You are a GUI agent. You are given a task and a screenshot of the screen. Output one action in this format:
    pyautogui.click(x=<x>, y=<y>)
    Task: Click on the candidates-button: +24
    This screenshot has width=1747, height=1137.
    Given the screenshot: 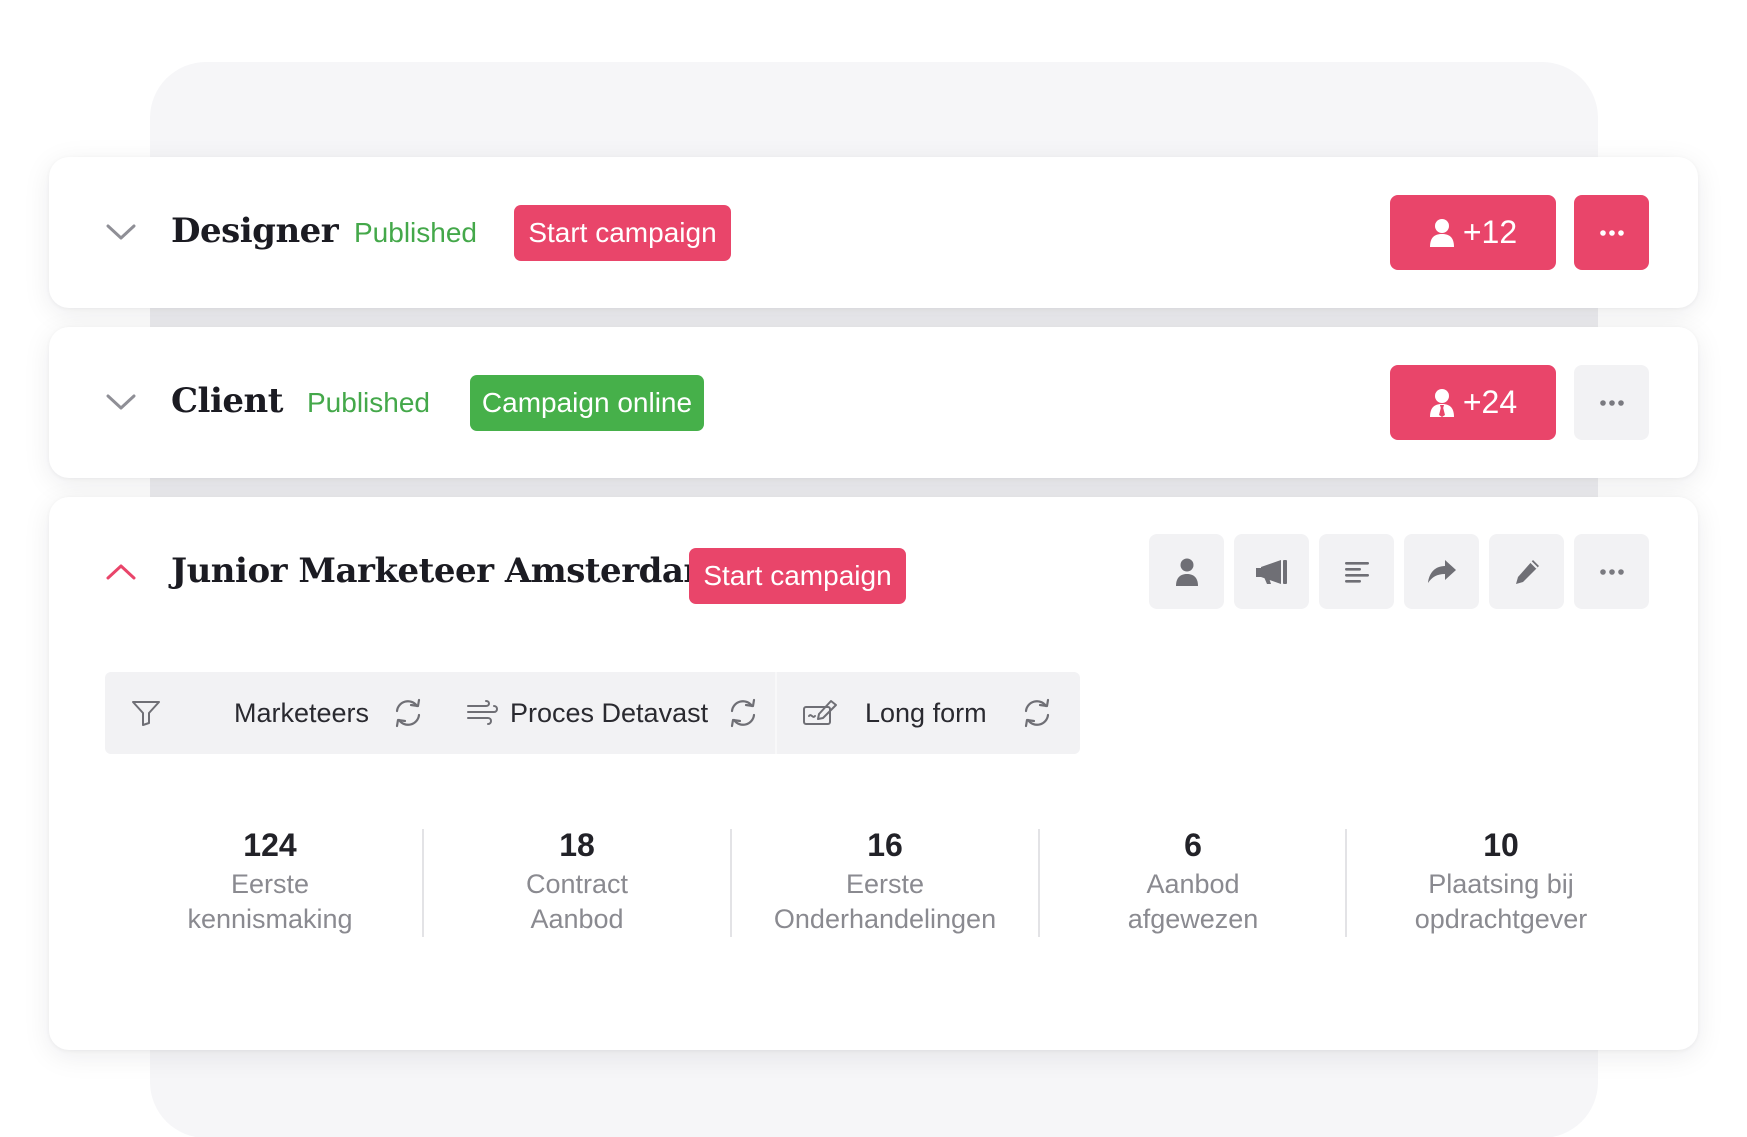 What is the action you would take?
    pyautogui.click(x=1473, y=402)
    